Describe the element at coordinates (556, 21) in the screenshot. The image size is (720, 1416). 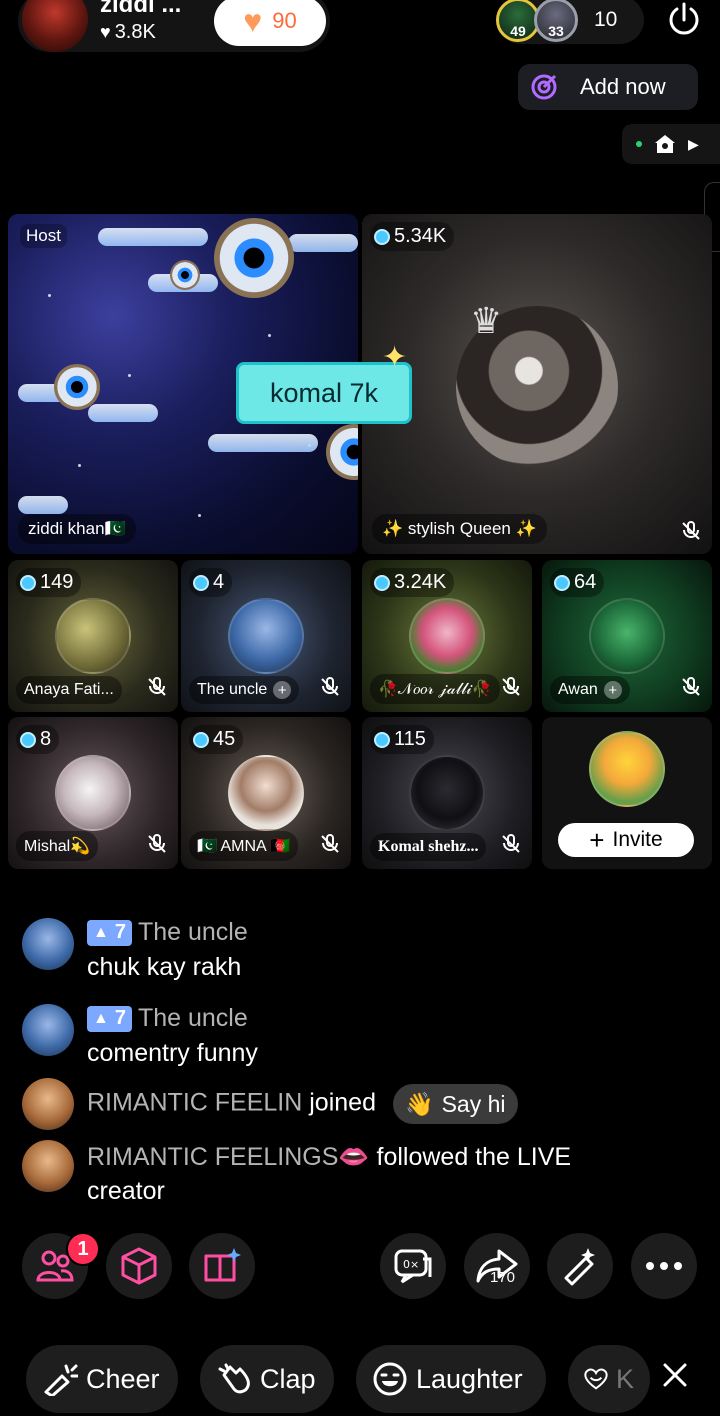
I see `top-viewer-avatar: 33` at that location.